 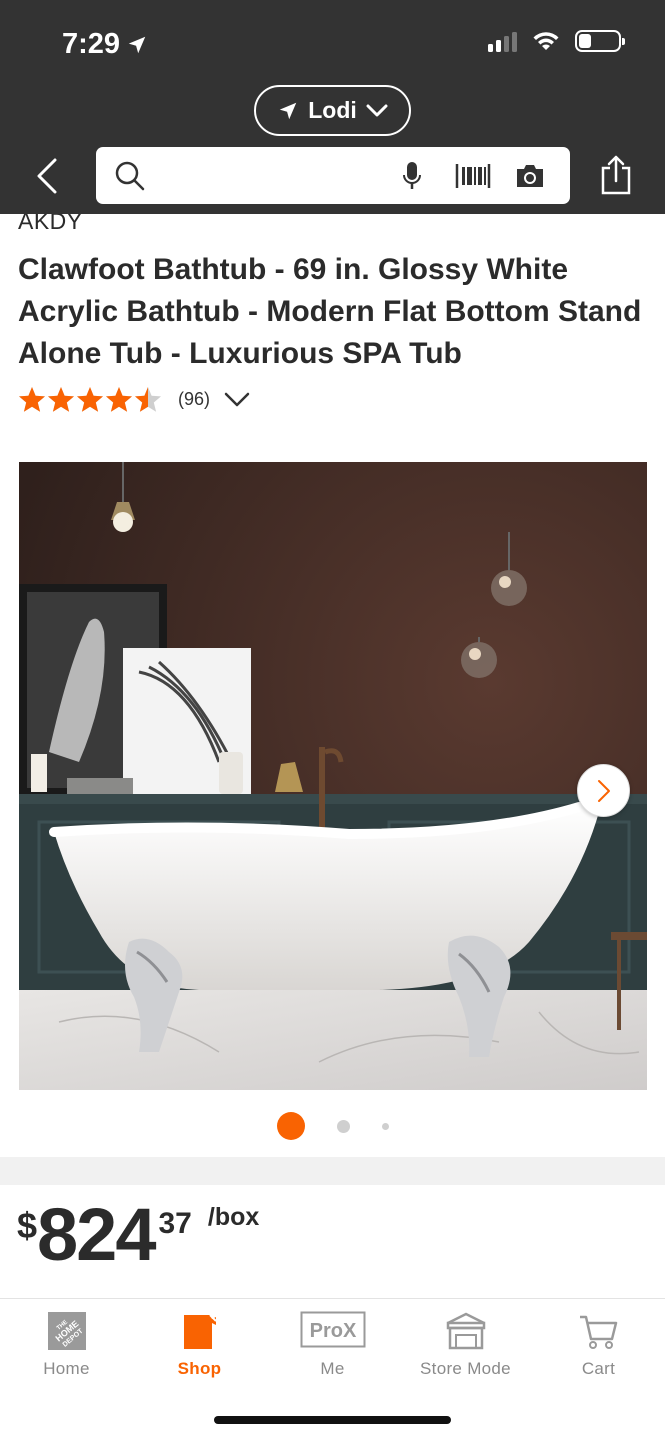 What do you see at coordinates (91, 44) in the screenshot?
I see `status-time-text: 7:29` at bounding box center [91, 44].